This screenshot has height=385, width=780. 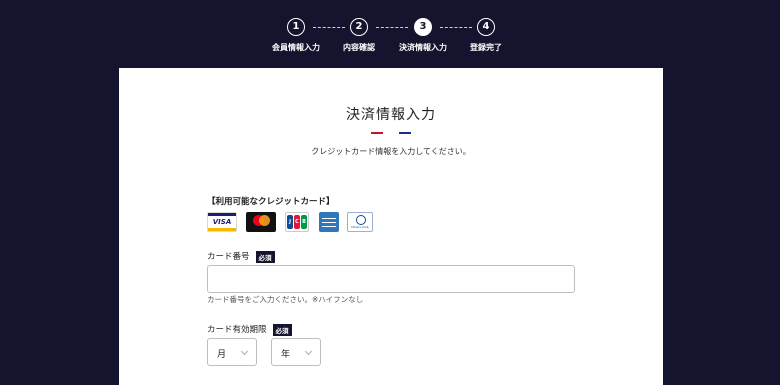 What do you see at coordinates (486, 47) in the screenshot?
I see `step-label: 登録完了` at bounding box center [486, 47].